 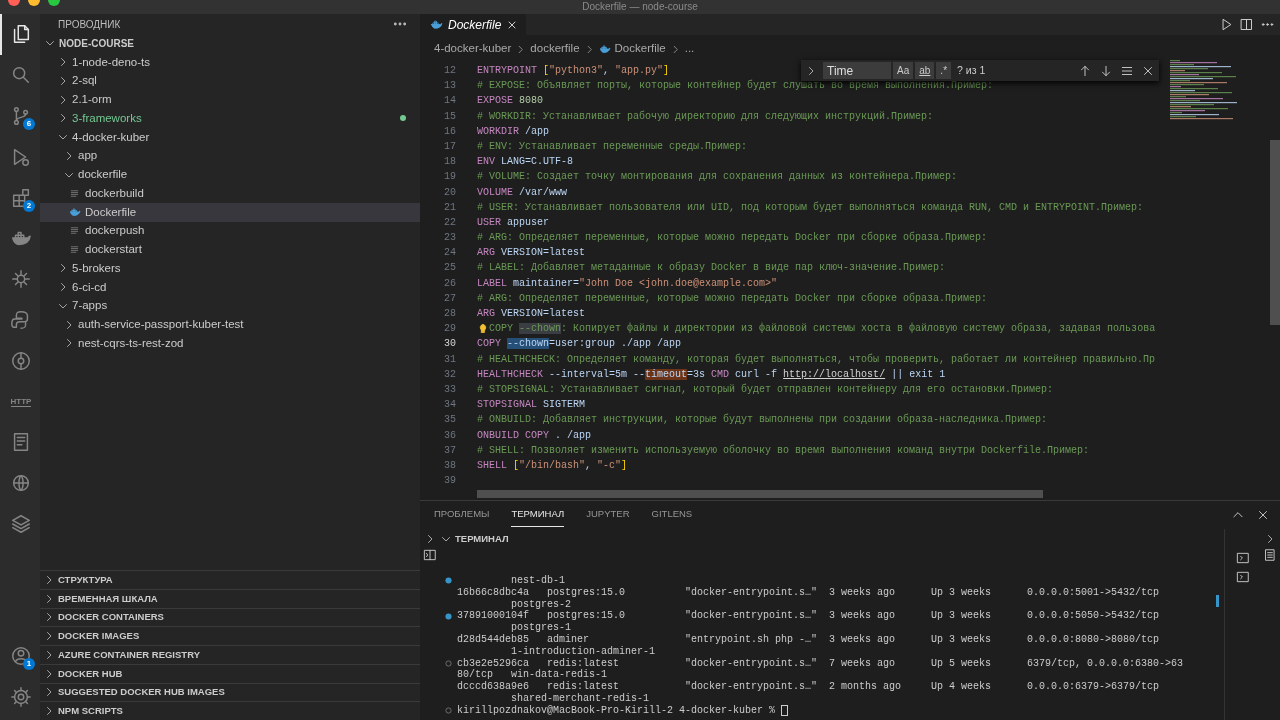 I want to click on section-header: SUGGESTED DOCKER HUB IMAGES, so click(x=230, y=692).